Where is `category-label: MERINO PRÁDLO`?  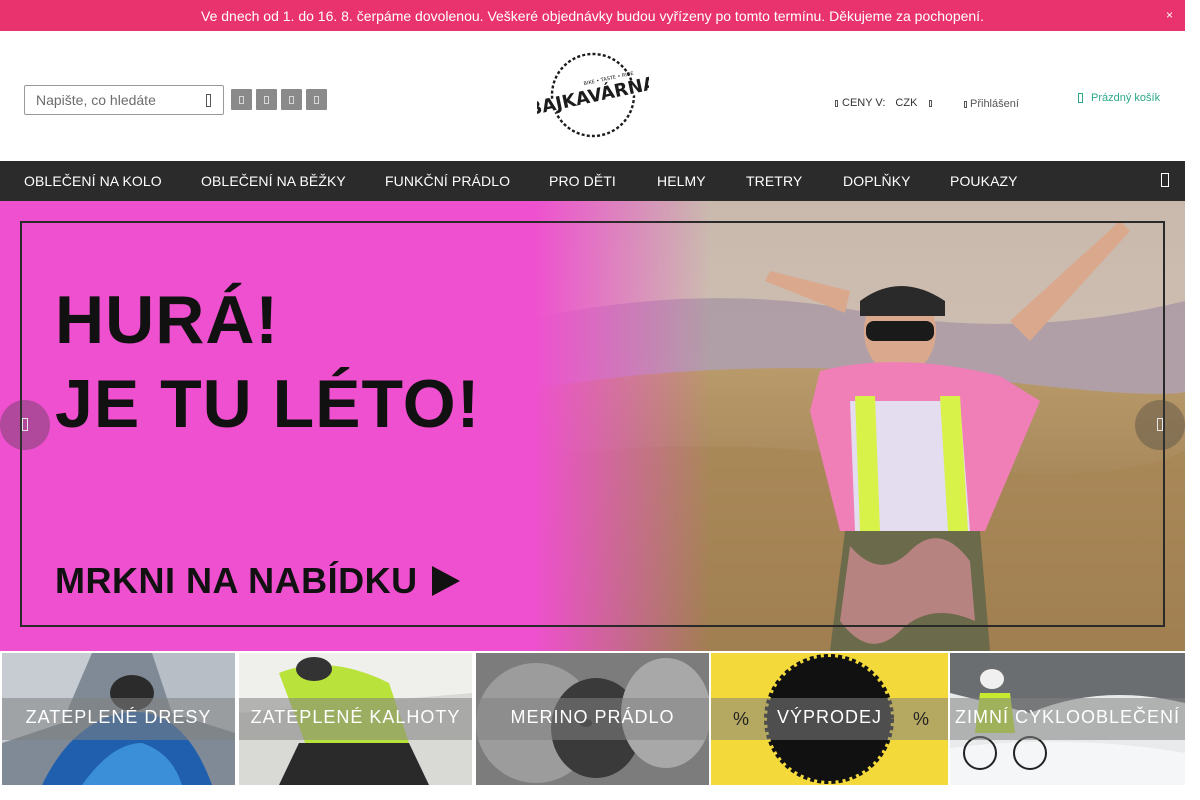 category-label: MERINO PRÁDLO is located at coordinates (592, 717).